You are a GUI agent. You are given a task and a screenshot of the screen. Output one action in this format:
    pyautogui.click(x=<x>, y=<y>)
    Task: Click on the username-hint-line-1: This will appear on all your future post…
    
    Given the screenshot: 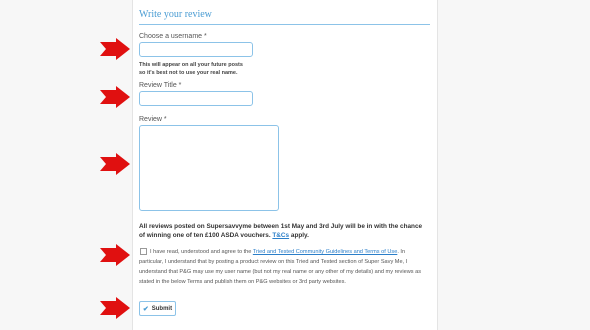 What is the action you would take?
    pyautogui.click(x=191, y=65)
    